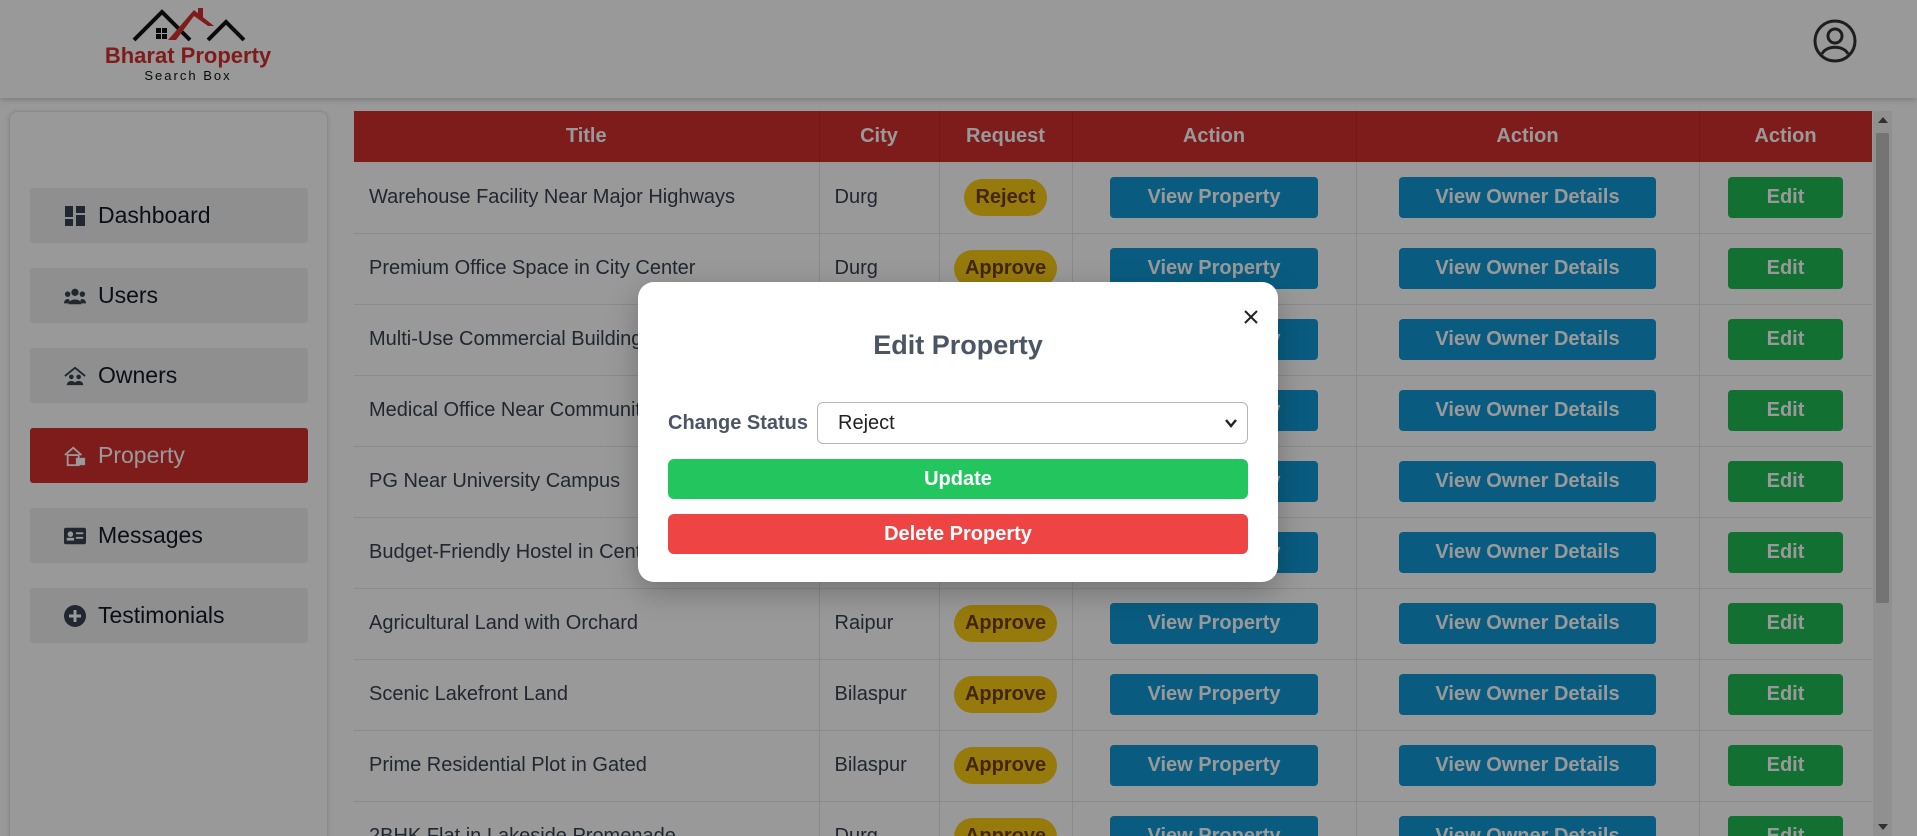  I want to click on modal-title: Edit Property, so click(958, 345).